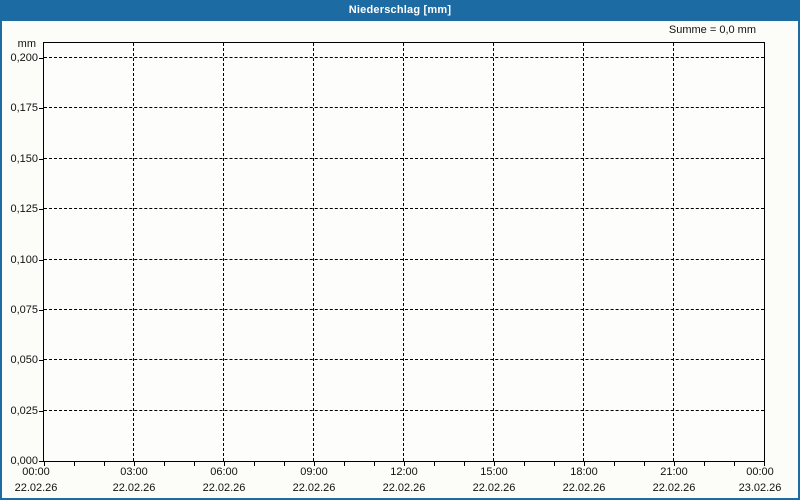 Image resolution: width=800 pixels, height=500 pixels. Describe the element at coordinates (712, 30) in the screenshot. I see `sum-annotation: Summe = 0,0 mm` at that location.